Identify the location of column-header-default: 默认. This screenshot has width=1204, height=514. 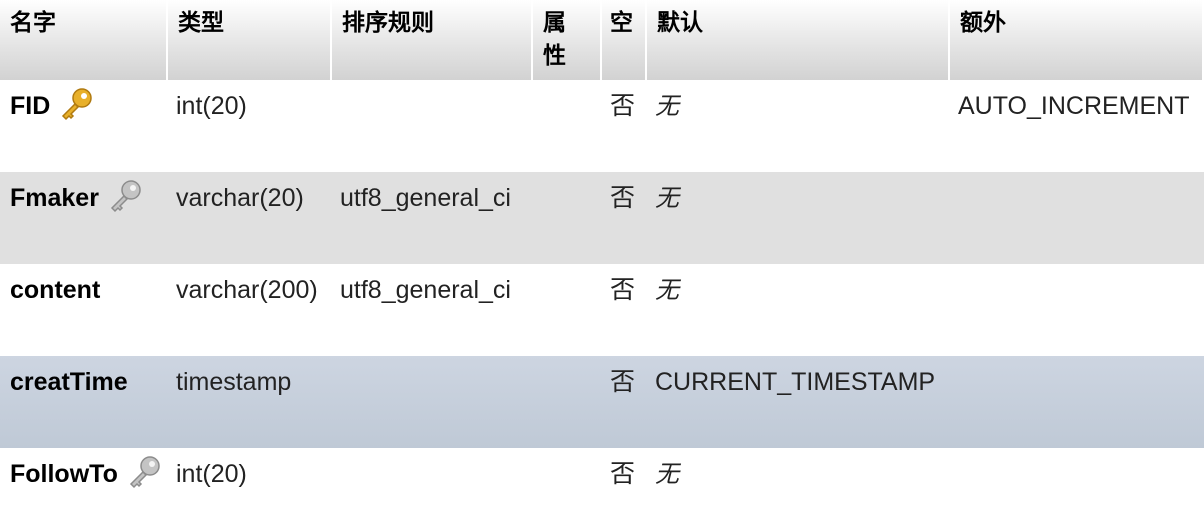
(798, 40).